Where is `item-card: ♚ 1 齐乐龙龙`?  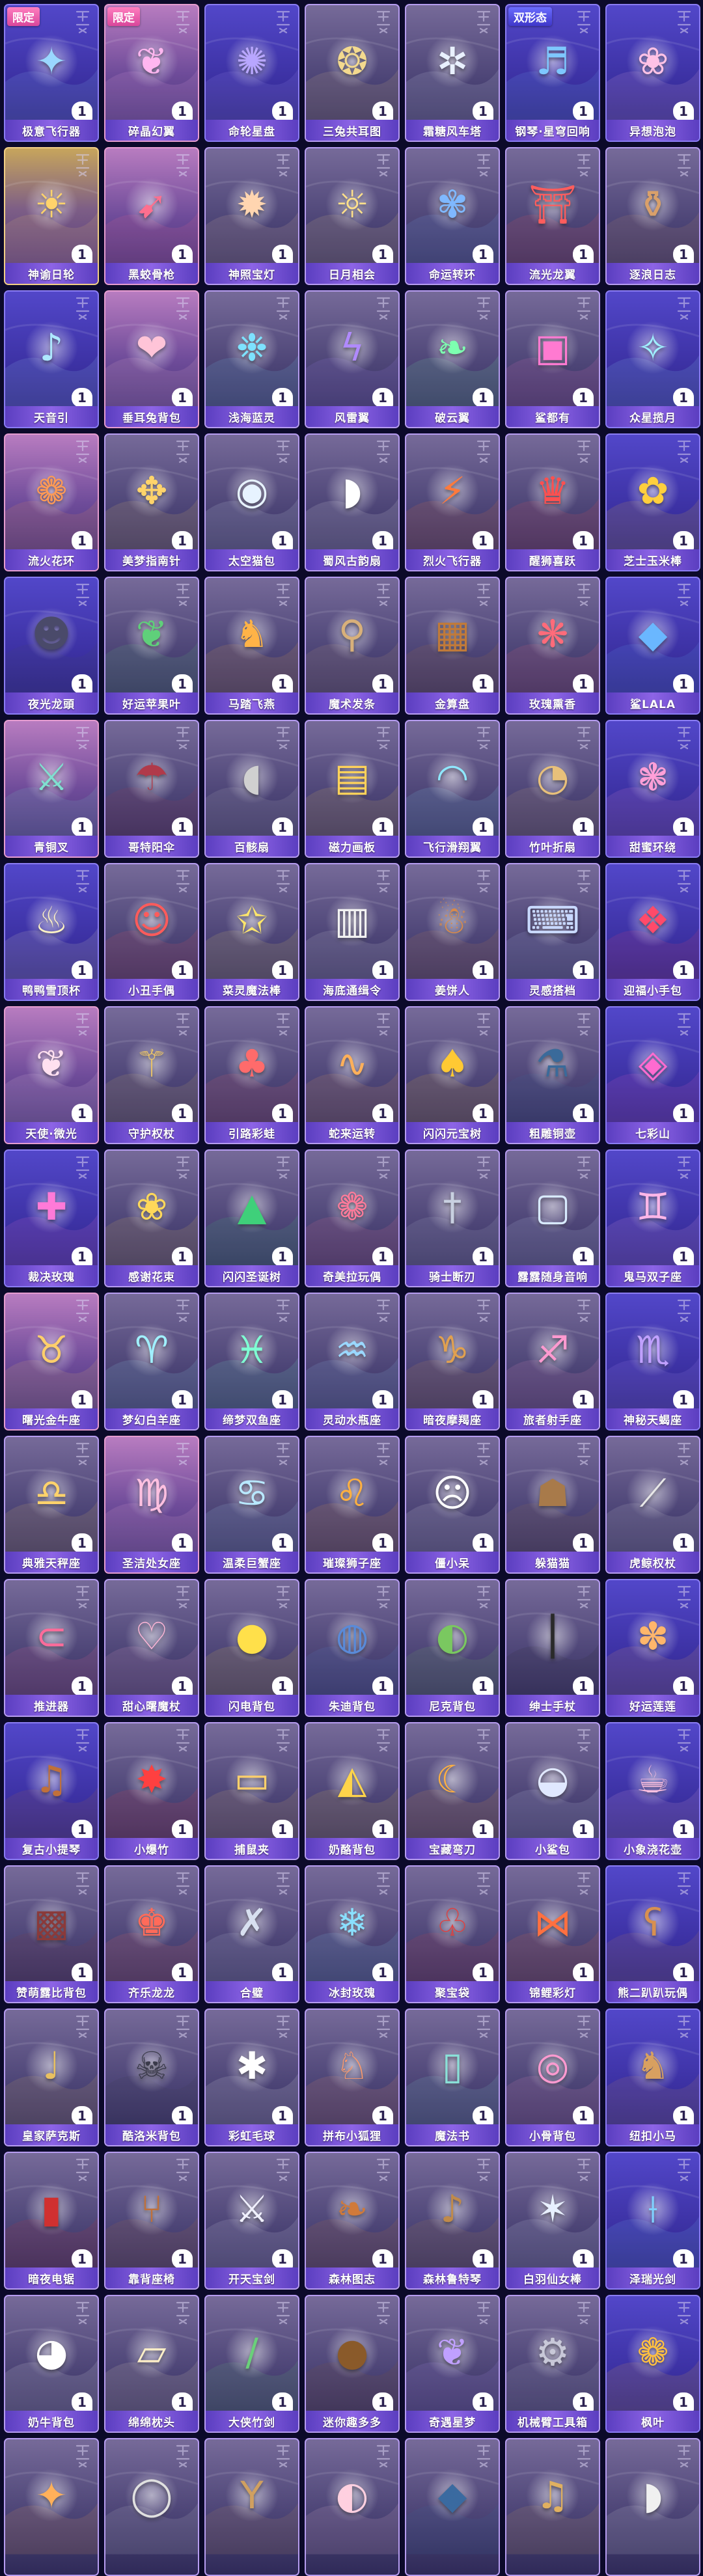
item-card: ♚ 1 齐乐龙龙 is located at coordinates (151, 1934).